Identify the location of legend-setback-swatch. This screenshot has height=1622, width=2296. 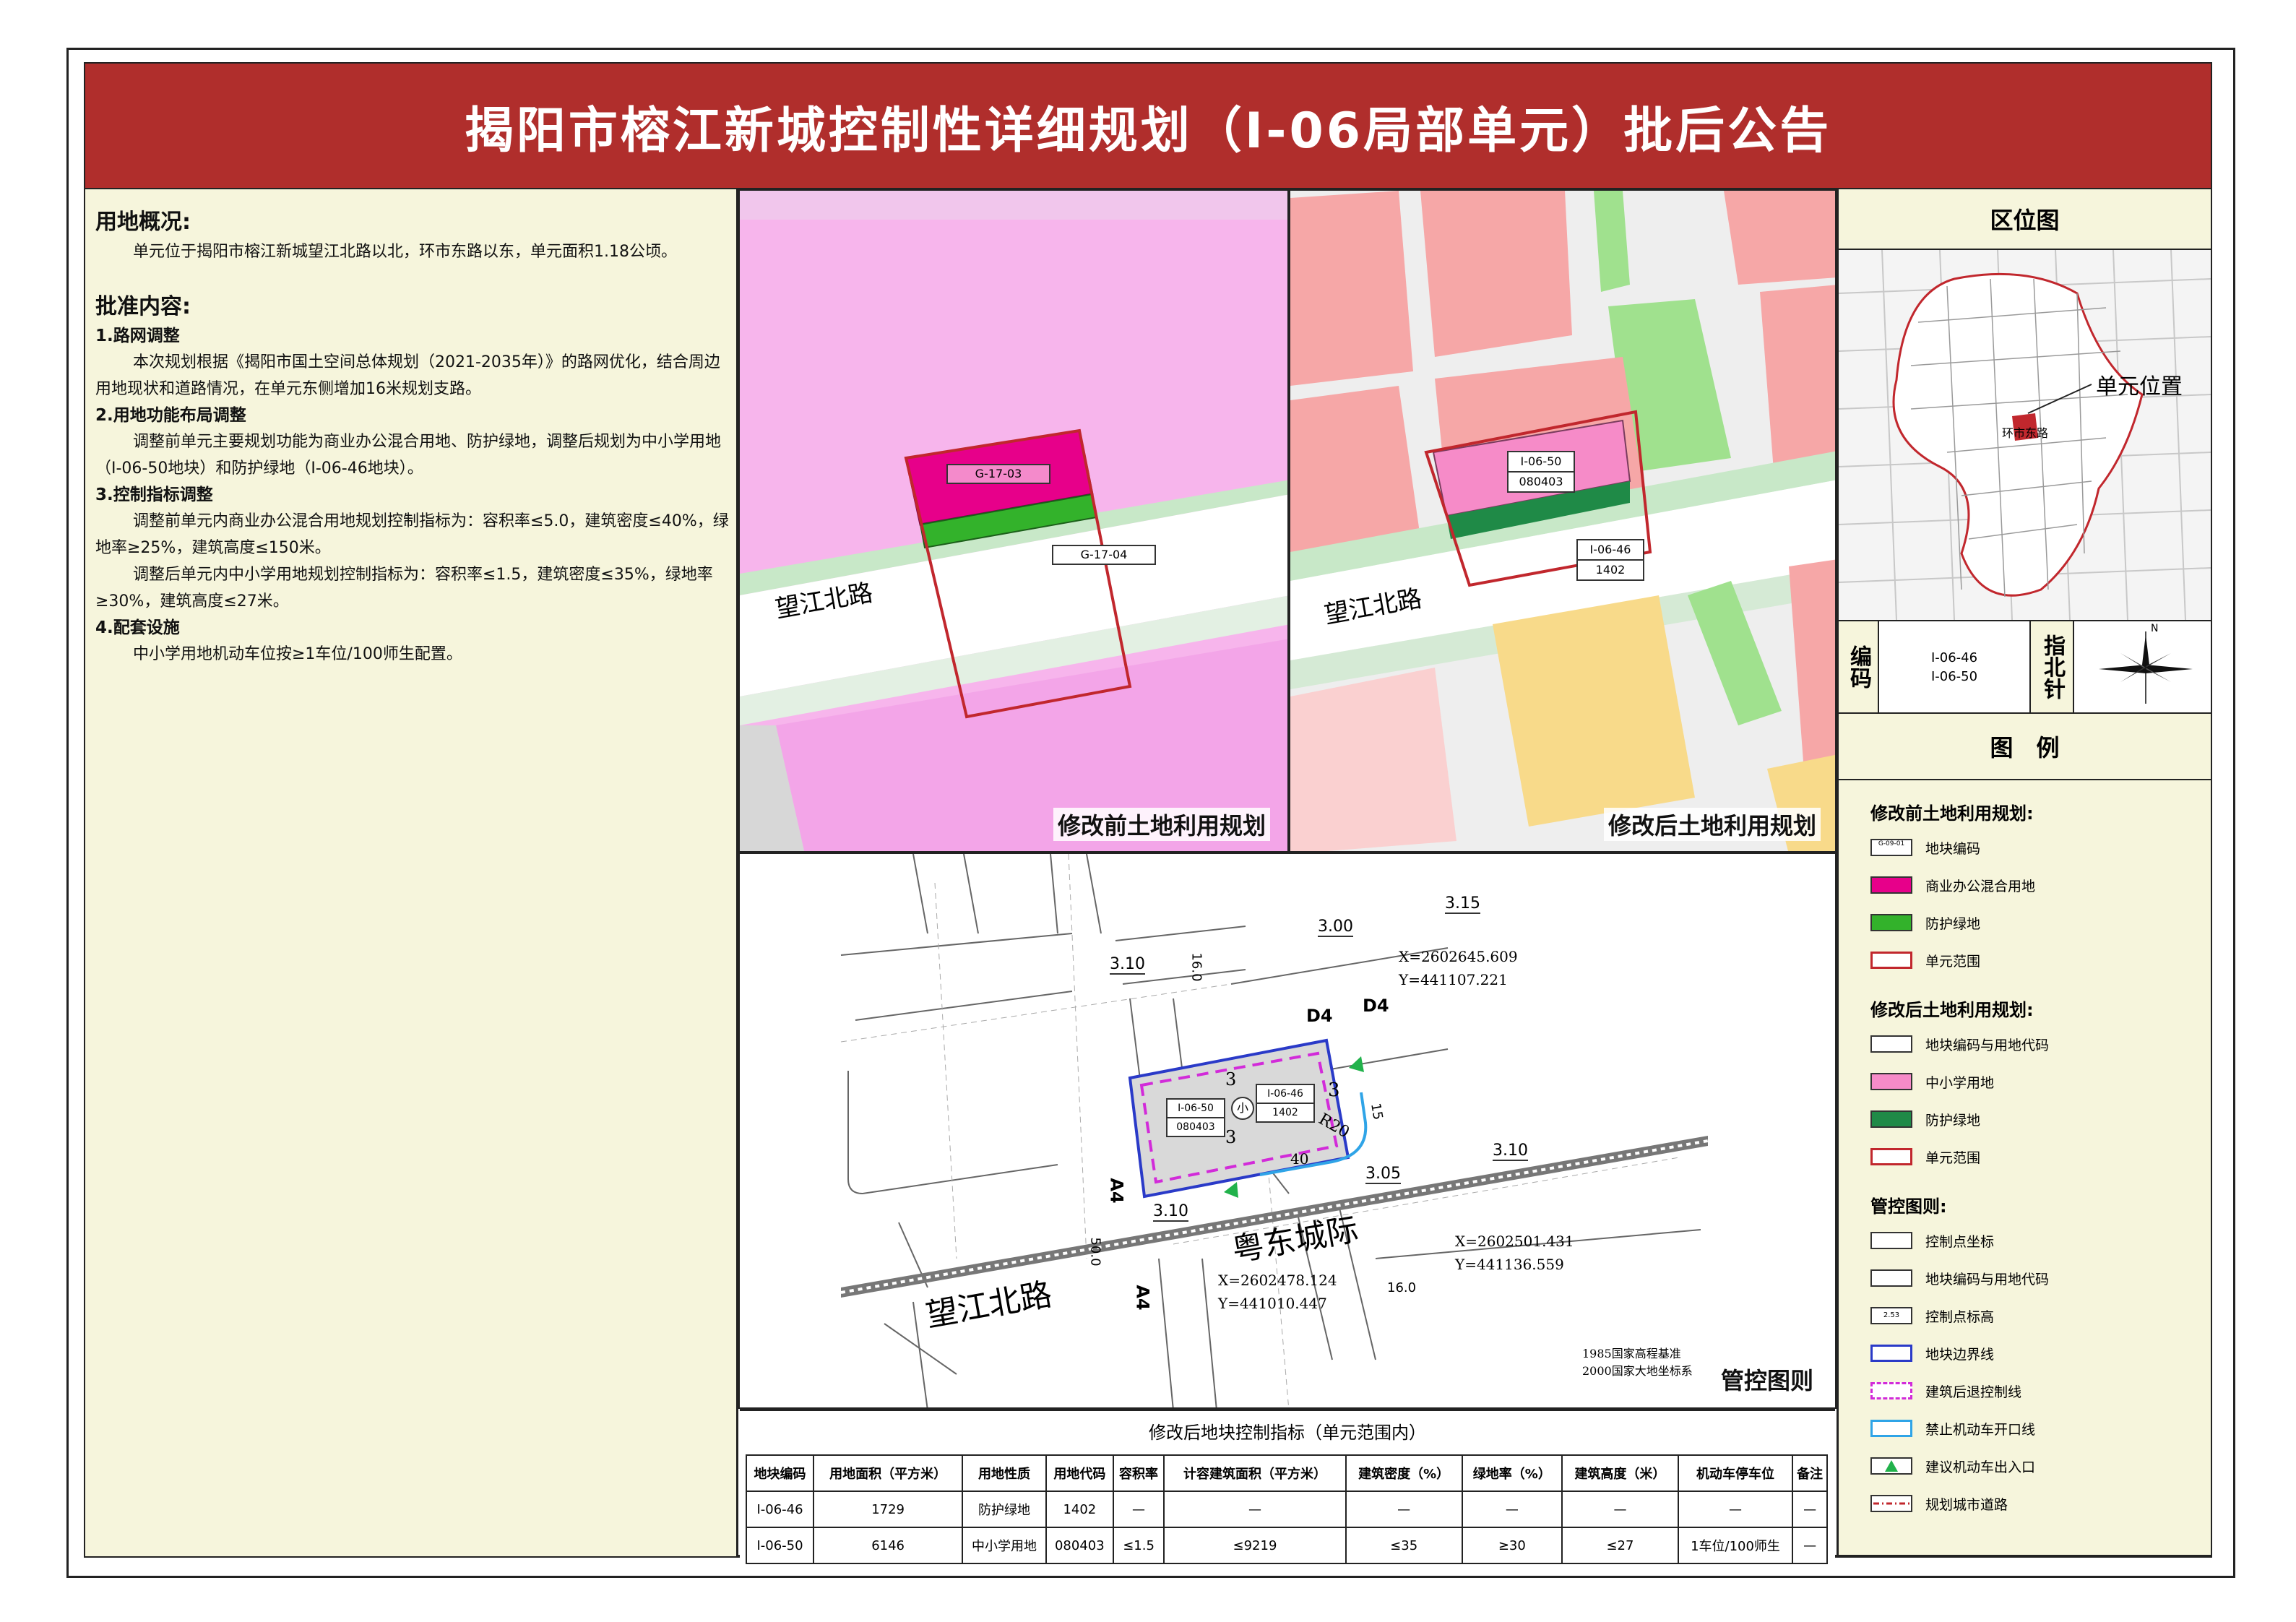
(1891, 1390).